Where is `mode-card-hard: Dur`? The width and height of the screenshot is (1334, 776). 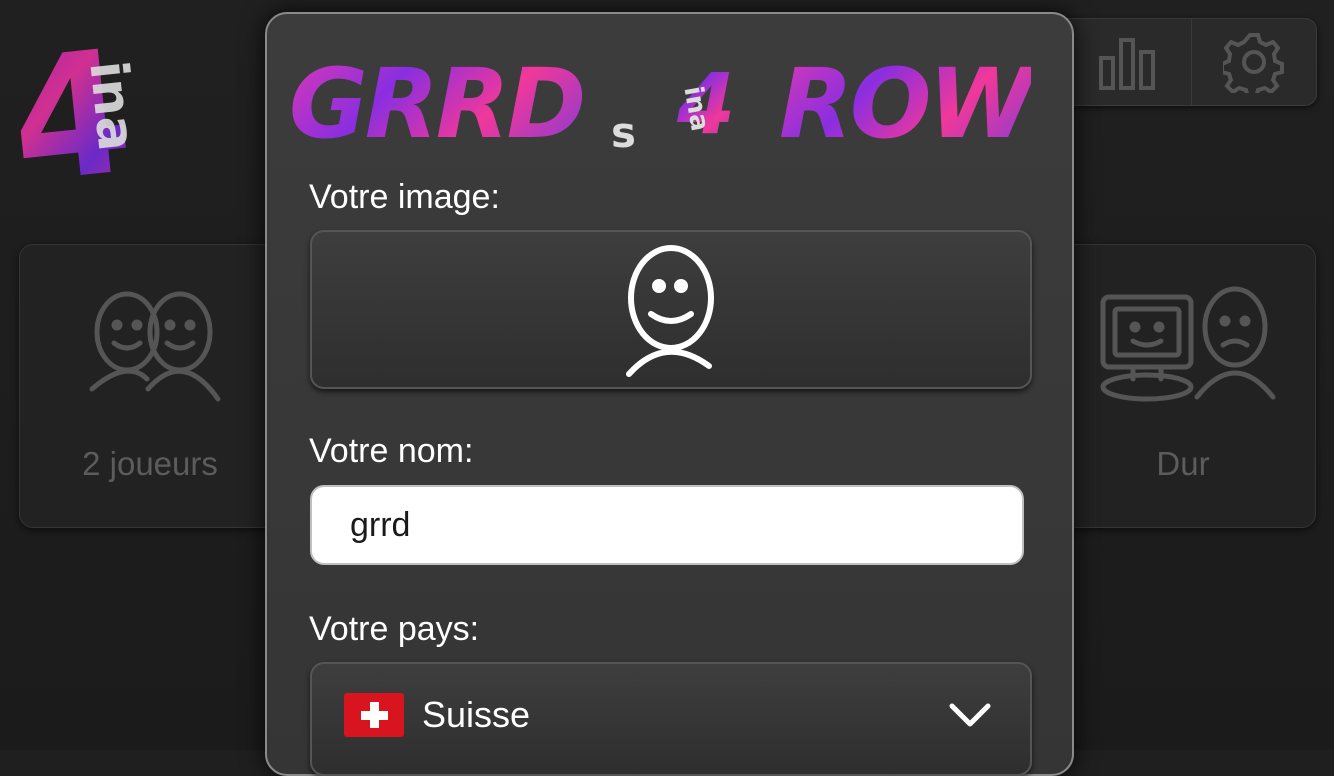 mode-card-hard: Dur is located at coordinates (1183, 386).